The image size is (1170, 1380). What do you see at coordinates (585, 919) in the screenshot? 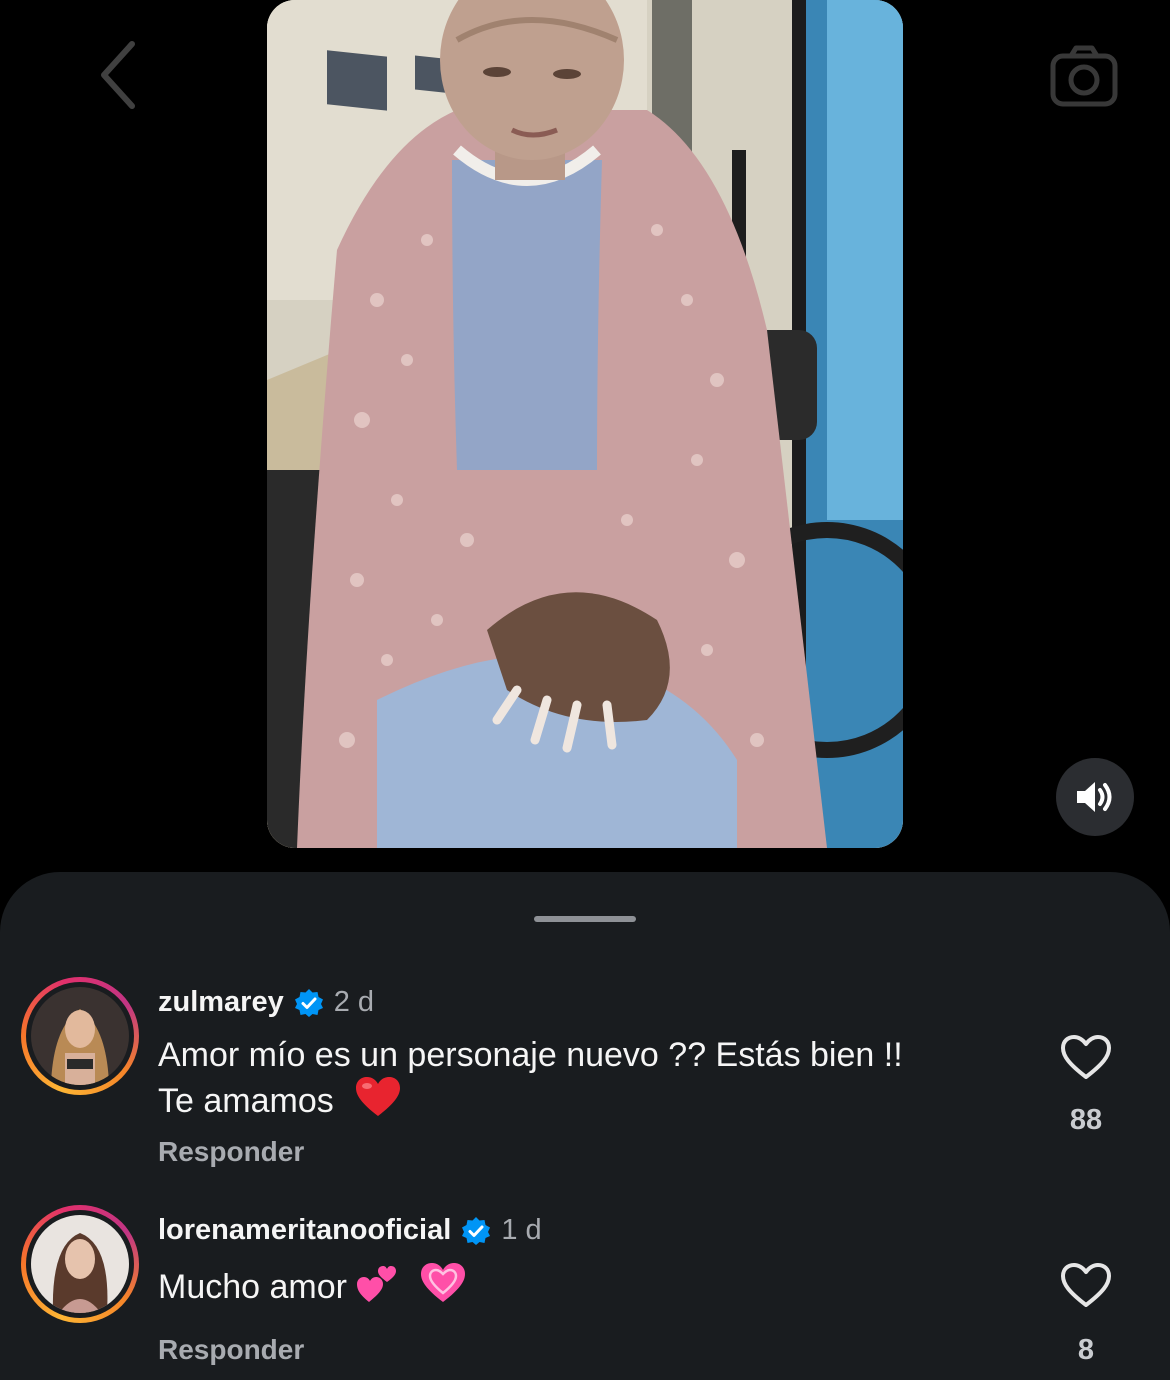
I see `sheet-drag-handle` at bounding box center [585, 919].